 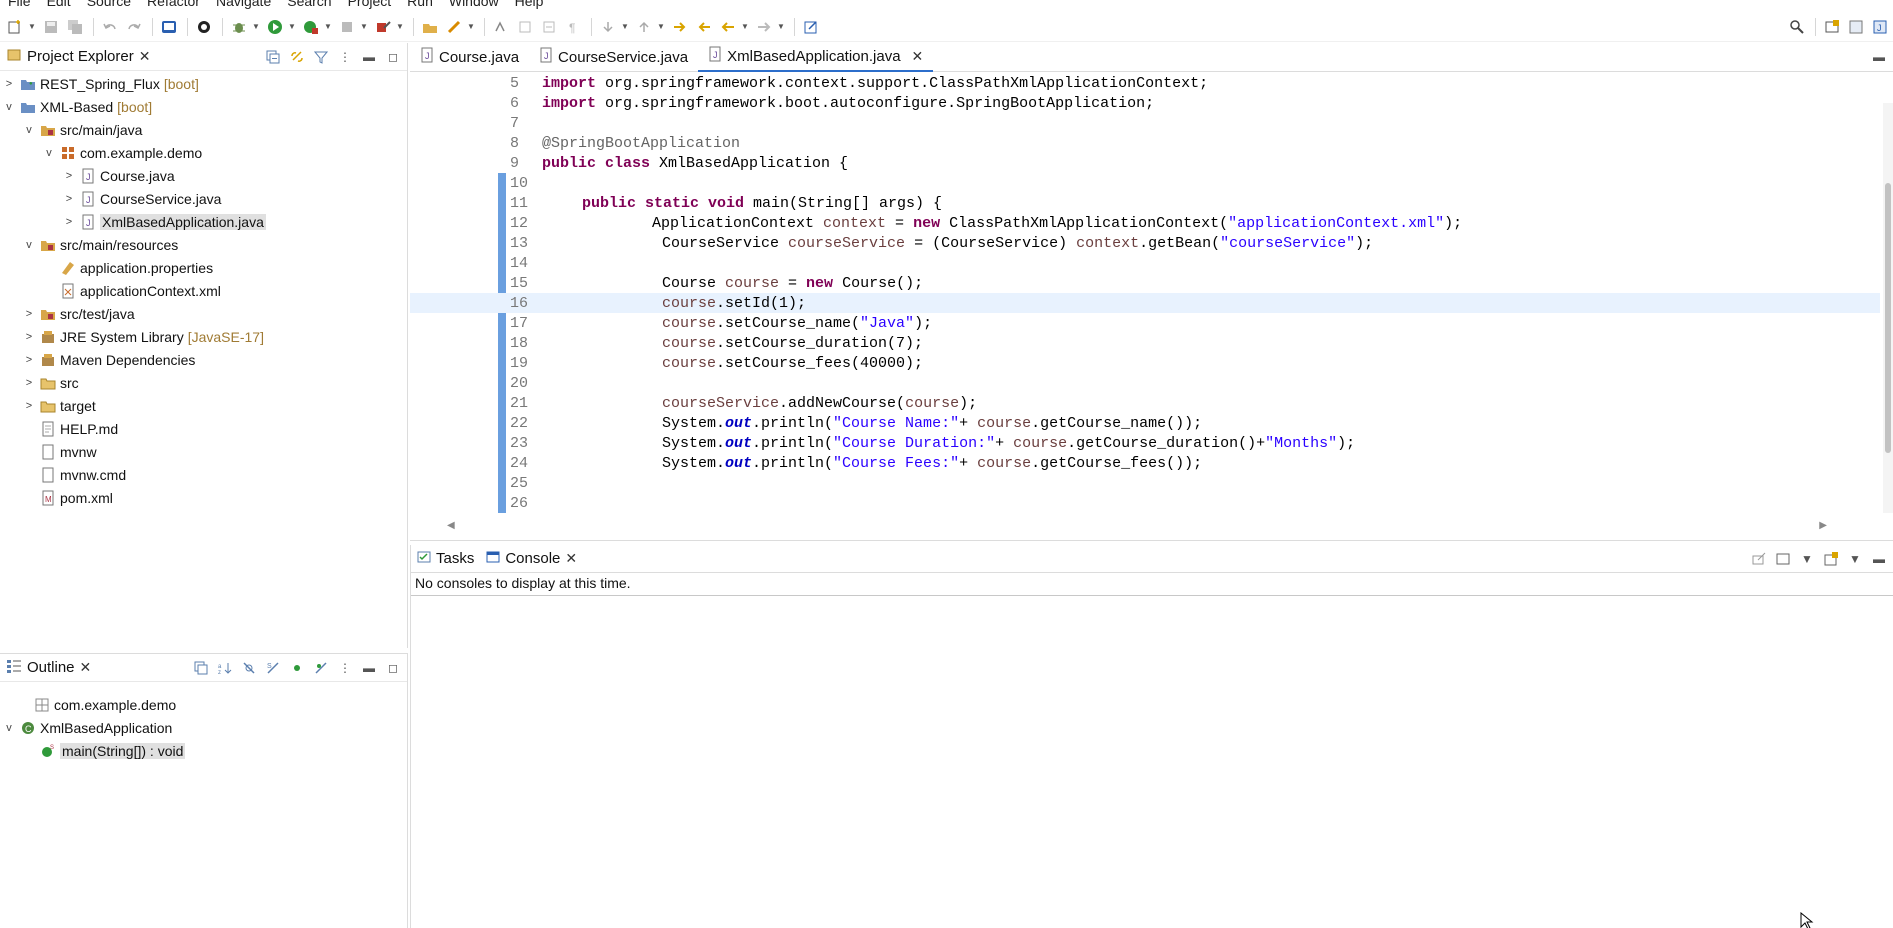 I want to click on menu-source: Source, so click(x=109, y=5).